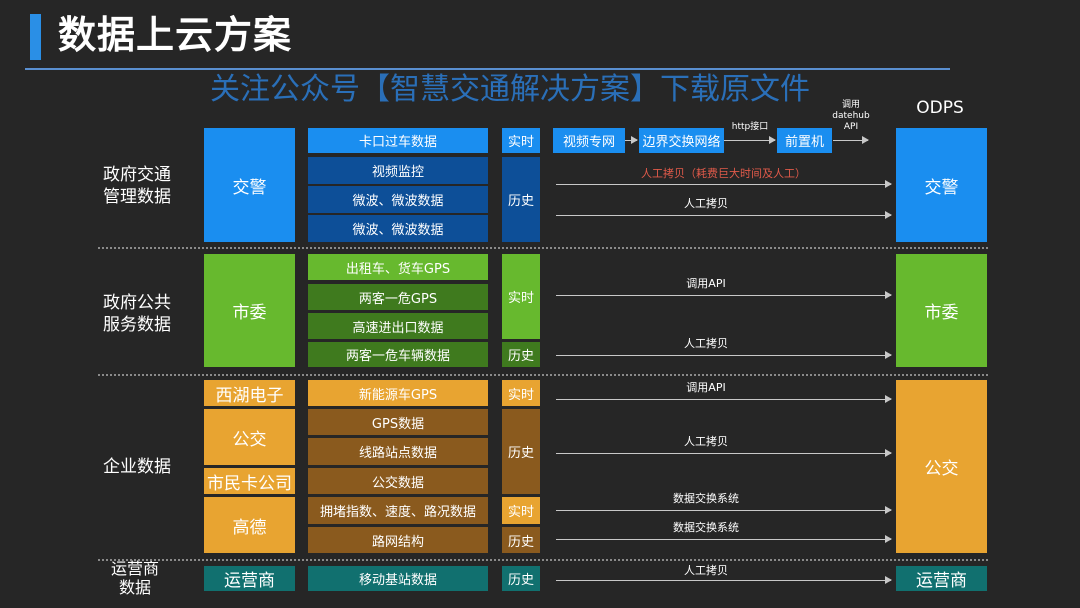 Image resolution: width=1080 pixels, height=608 pixels. What do you see at coordinates (137, 314) in the screenshot?
I see `category-gov-public: 政府公共 服务数据` at bounding box center [137, 314].